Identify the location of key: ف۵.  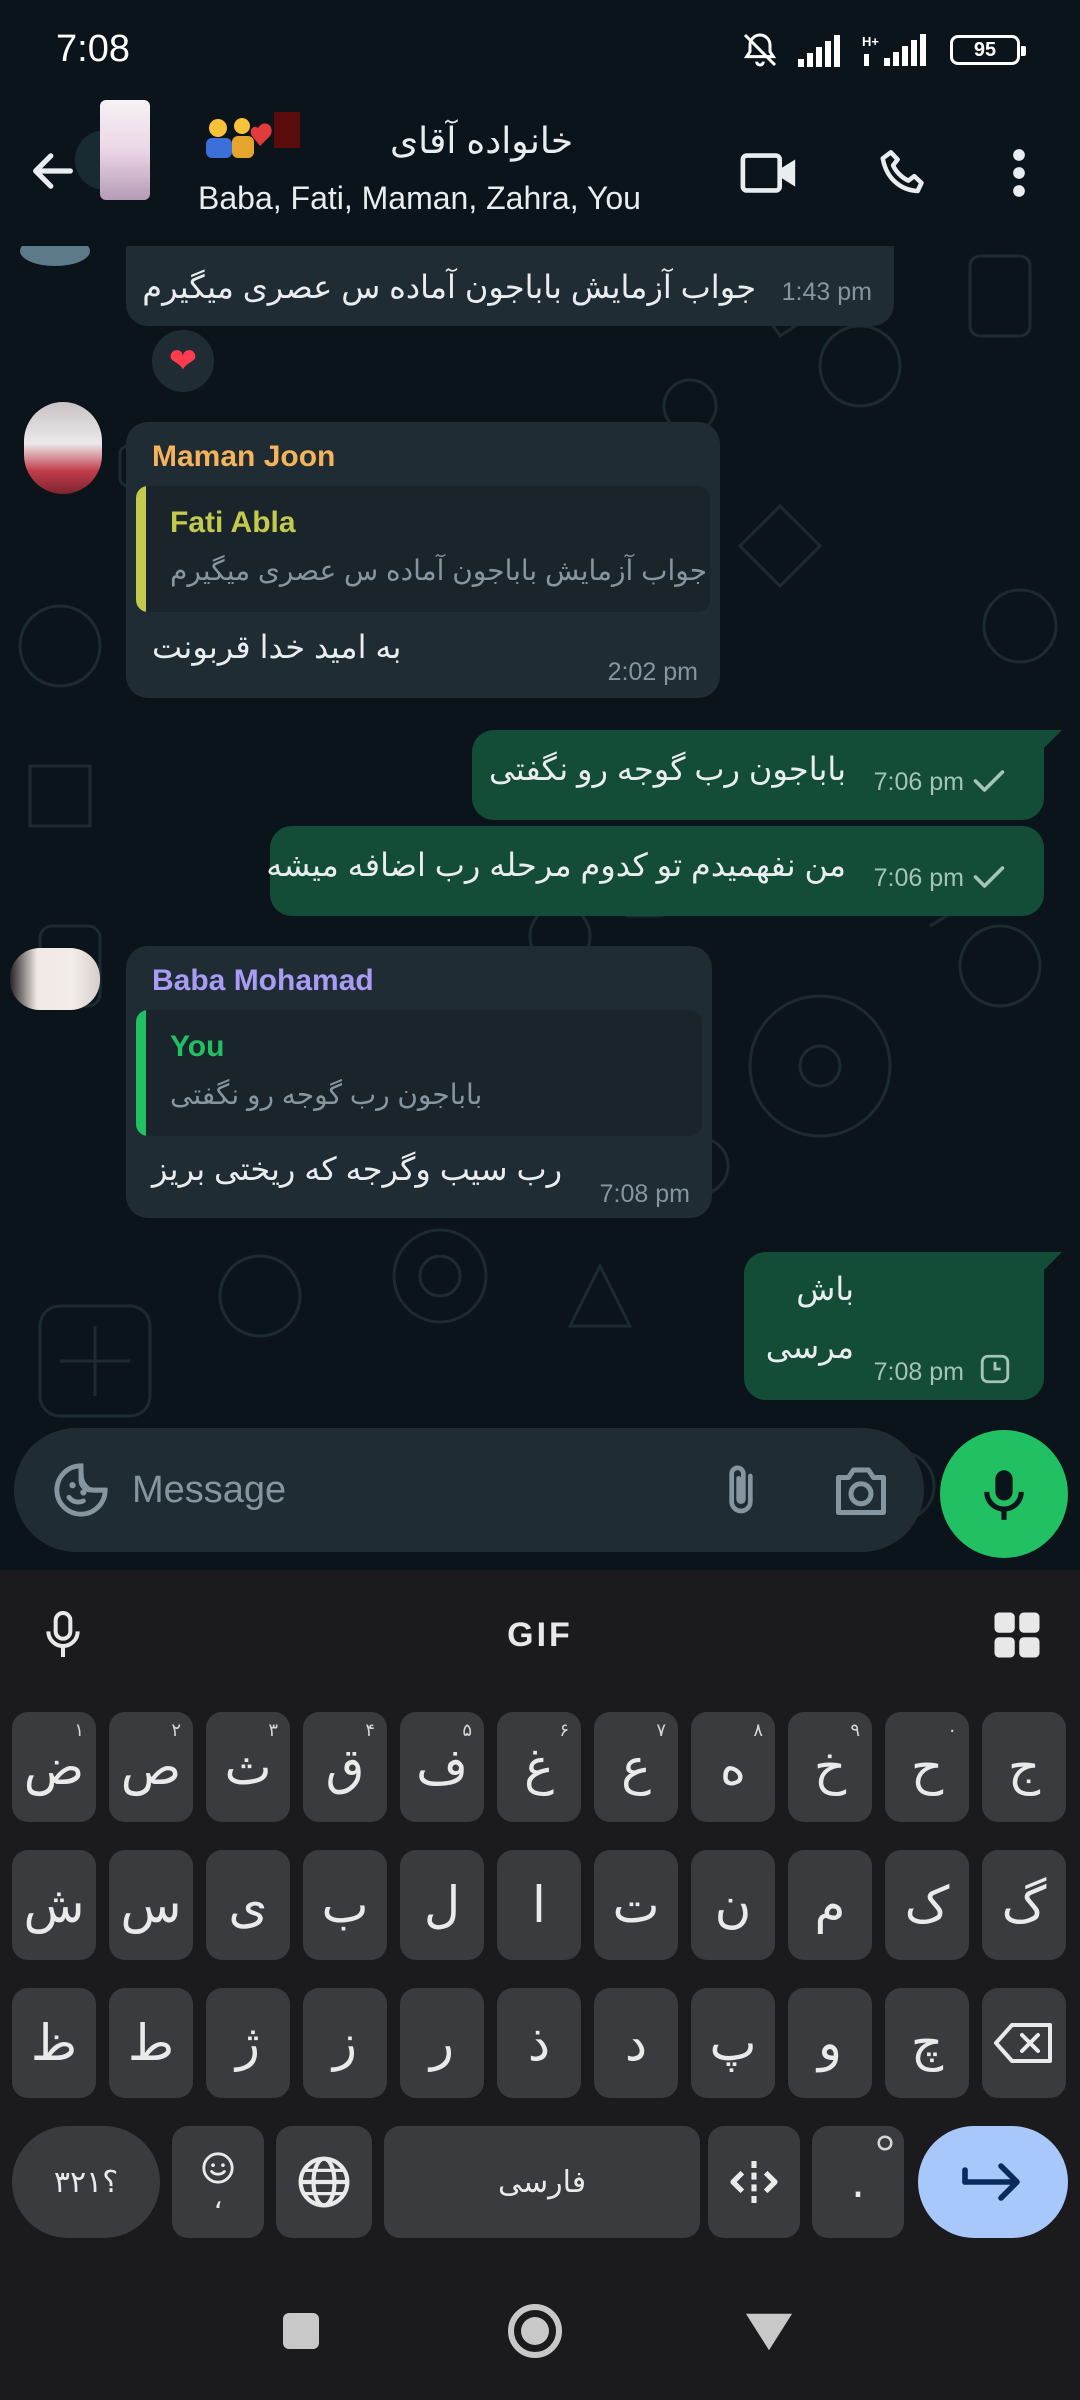
(442, 1767).